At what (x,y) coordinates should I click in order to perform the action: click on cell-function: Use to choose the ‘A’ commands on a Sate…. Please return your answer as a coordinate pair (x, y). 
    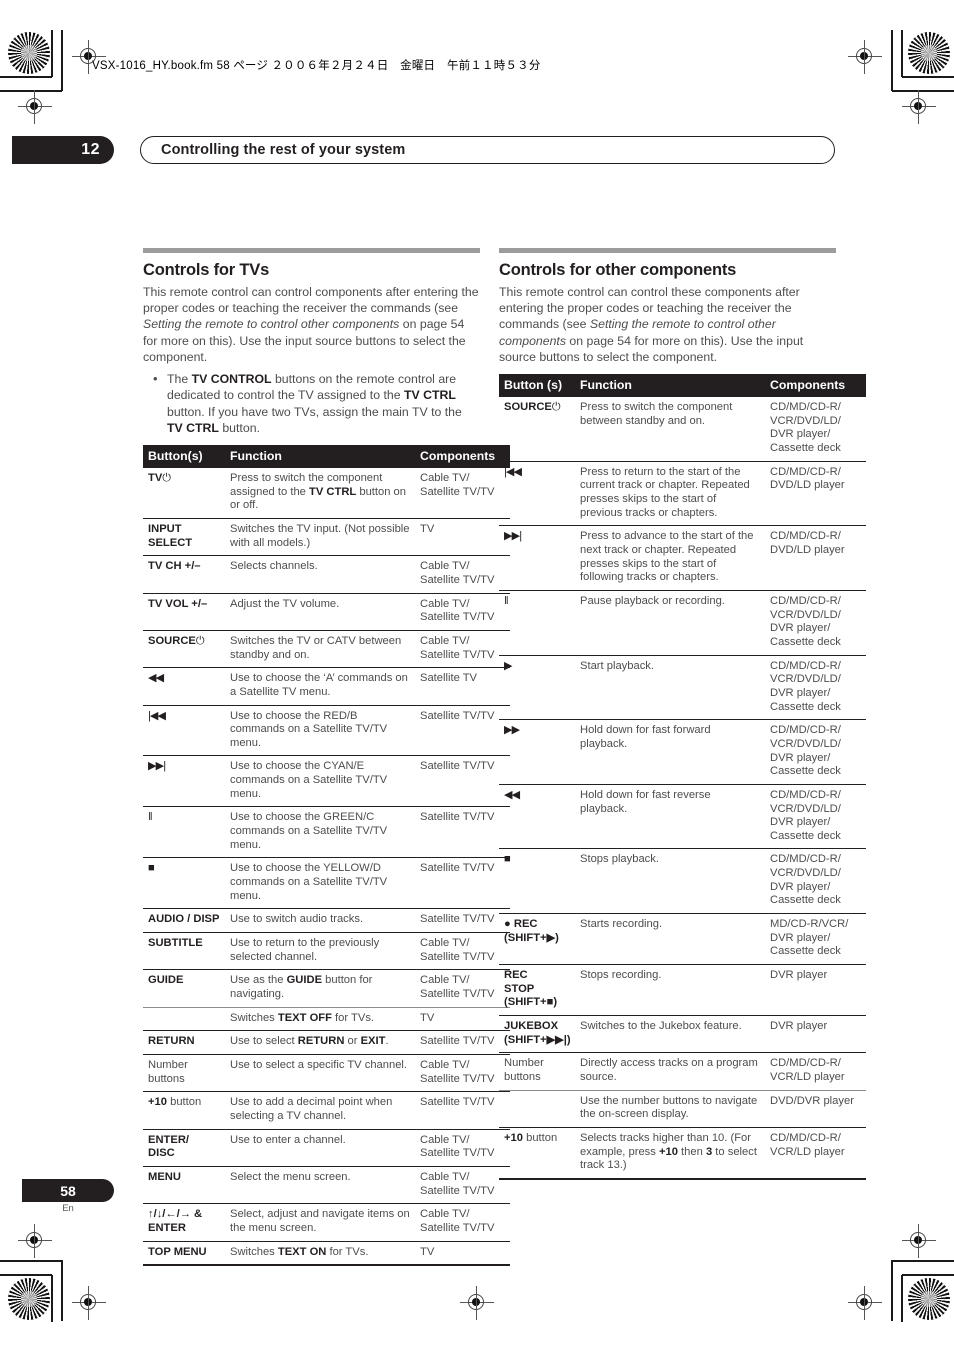
    Looking at the image, I should click on (320, 686).